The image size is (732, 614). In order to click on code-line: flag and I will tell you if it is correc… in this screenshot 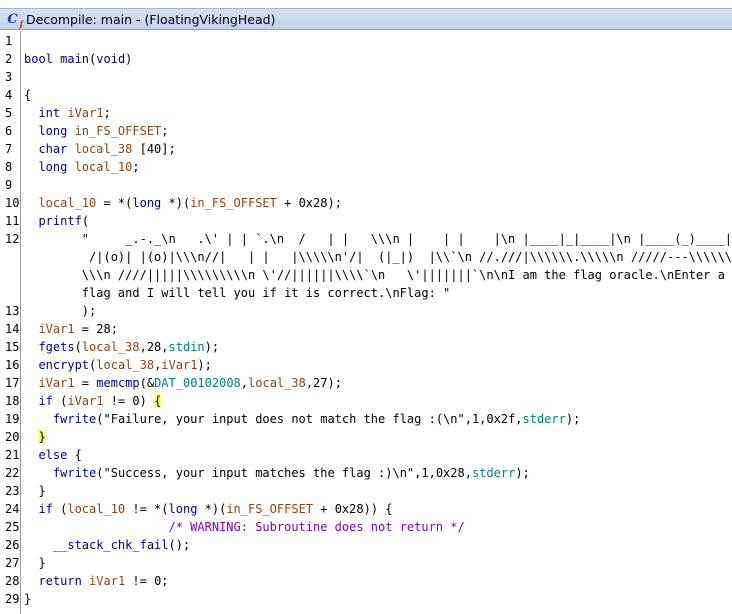, I will do `click(237, 293)`.